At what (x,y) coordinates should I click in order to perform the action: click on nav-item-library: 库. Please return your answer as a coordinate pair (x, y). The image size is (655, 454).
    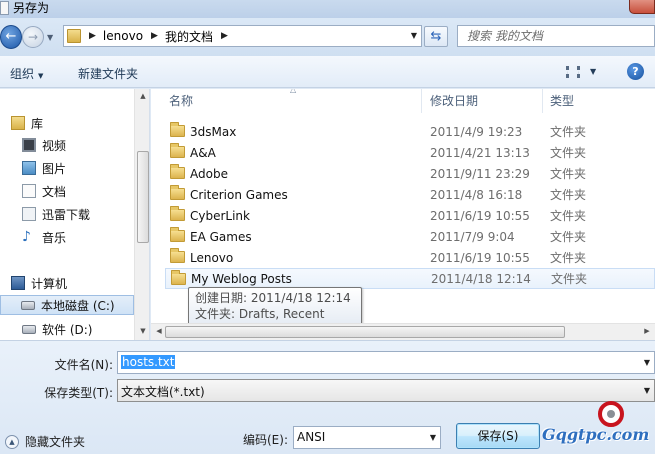
    Looking at the image, I should click on (27, 123).